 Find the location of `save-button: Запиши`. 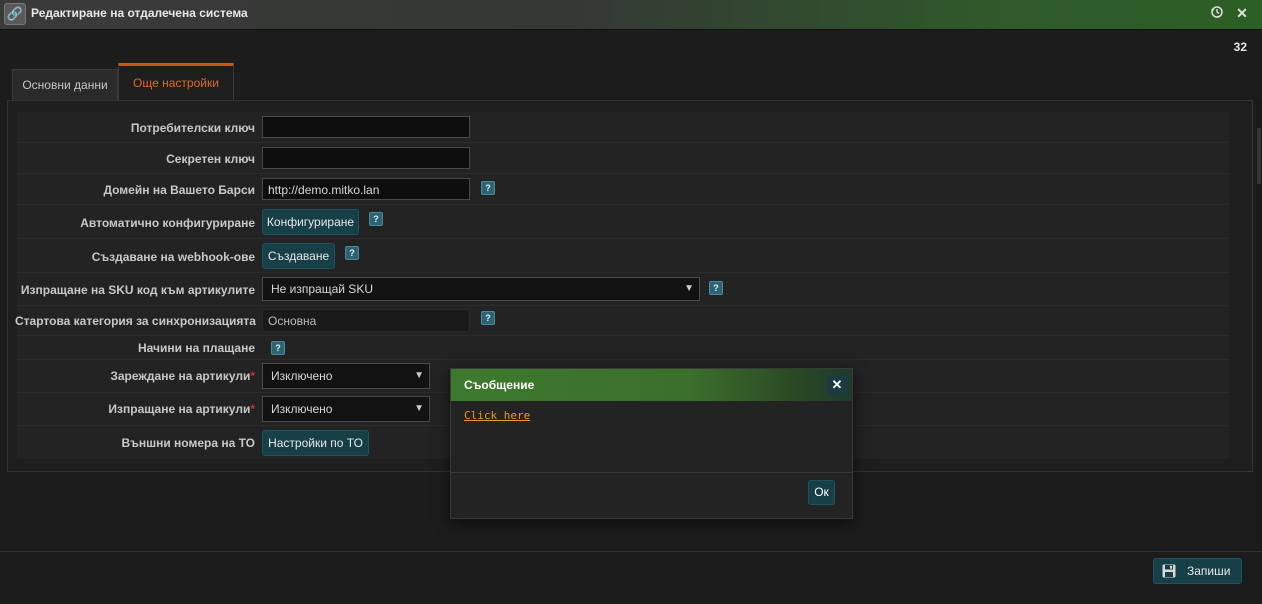

save-button: Запиши is located at coordinates (1197, 571).